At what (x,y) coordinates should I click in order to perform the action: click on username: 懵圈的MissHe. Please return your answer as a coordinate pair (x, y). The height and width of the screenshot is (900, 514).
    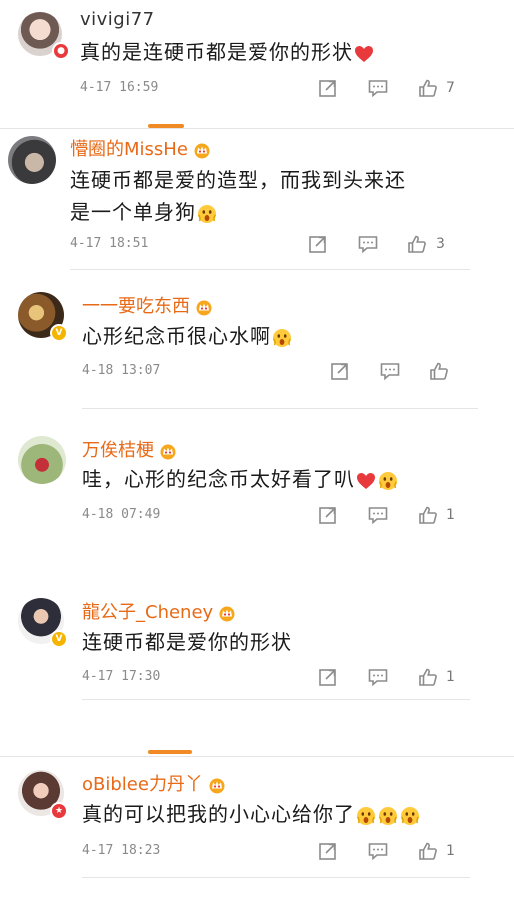
    Looking at the image, I should click on (141, 148).